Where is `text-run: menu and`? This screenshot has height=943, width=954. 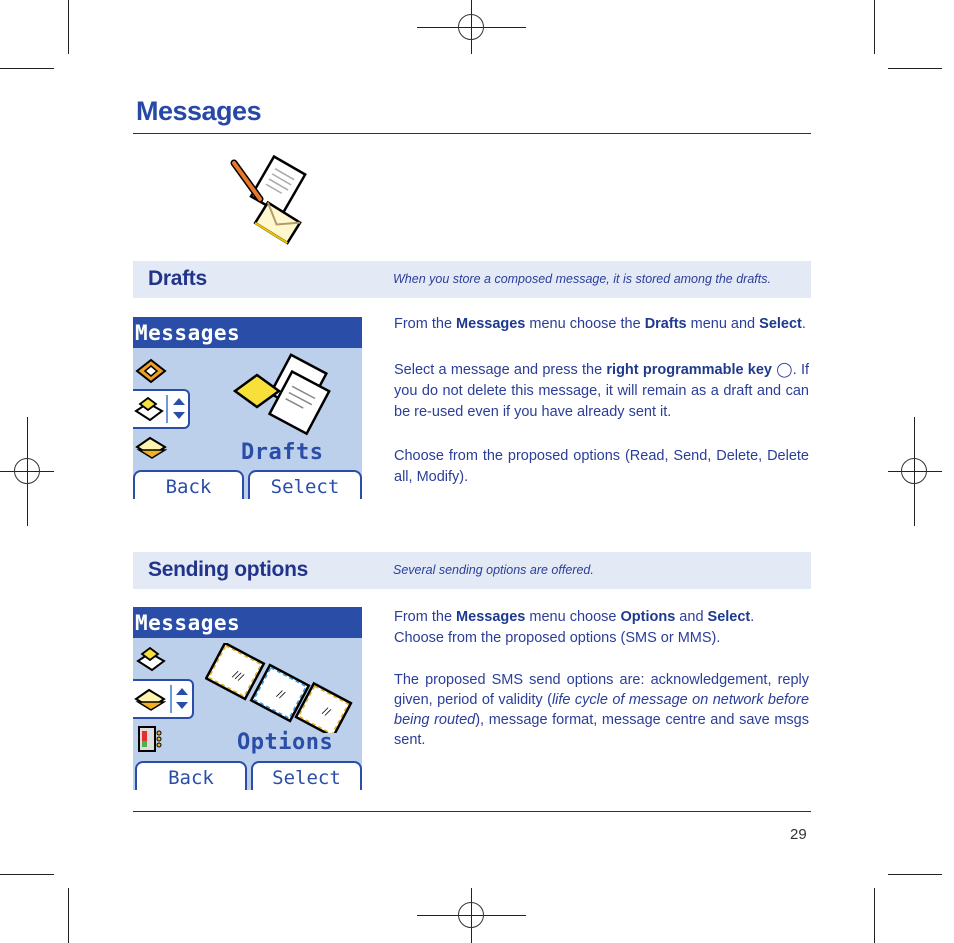 text-run: menu and is located at coordinates (723, 324).